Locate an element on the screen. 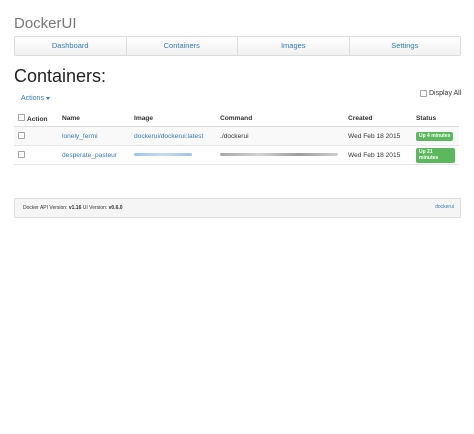 Image resolution: width=474 pixels, height=434 pixels. tab-containers: Containers is located at coordinates (182, 46).